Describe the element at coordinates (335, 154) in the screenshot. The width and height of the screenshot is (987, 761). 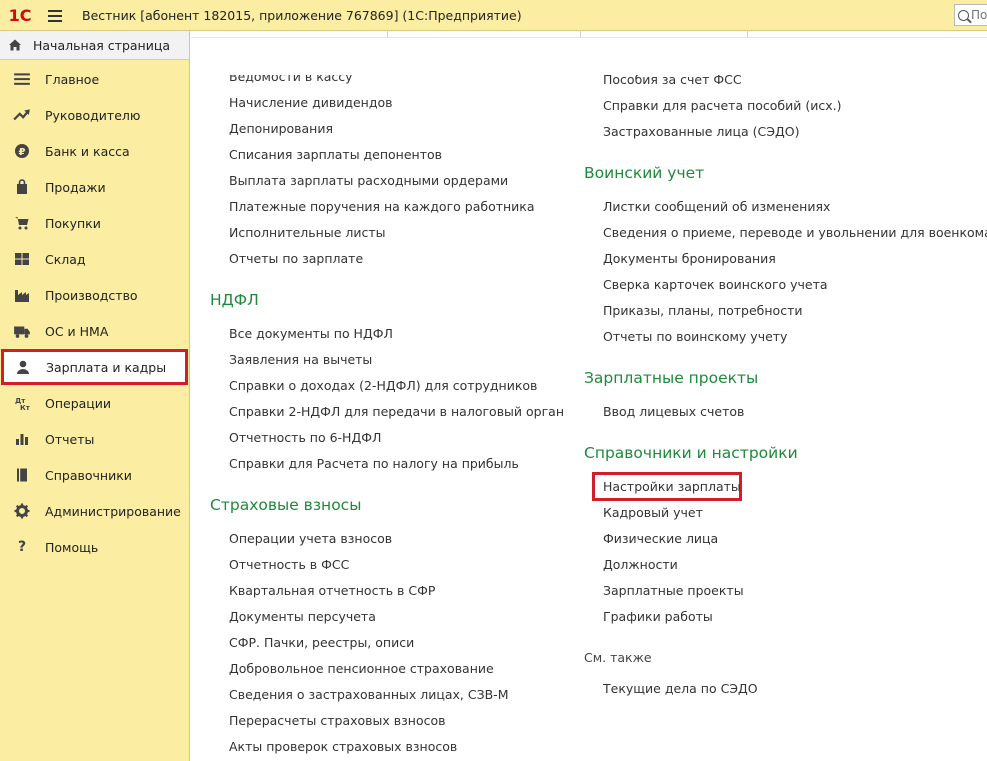
I see `link-deposit-writeoff: Списания зарплаты депонентов` at that location.